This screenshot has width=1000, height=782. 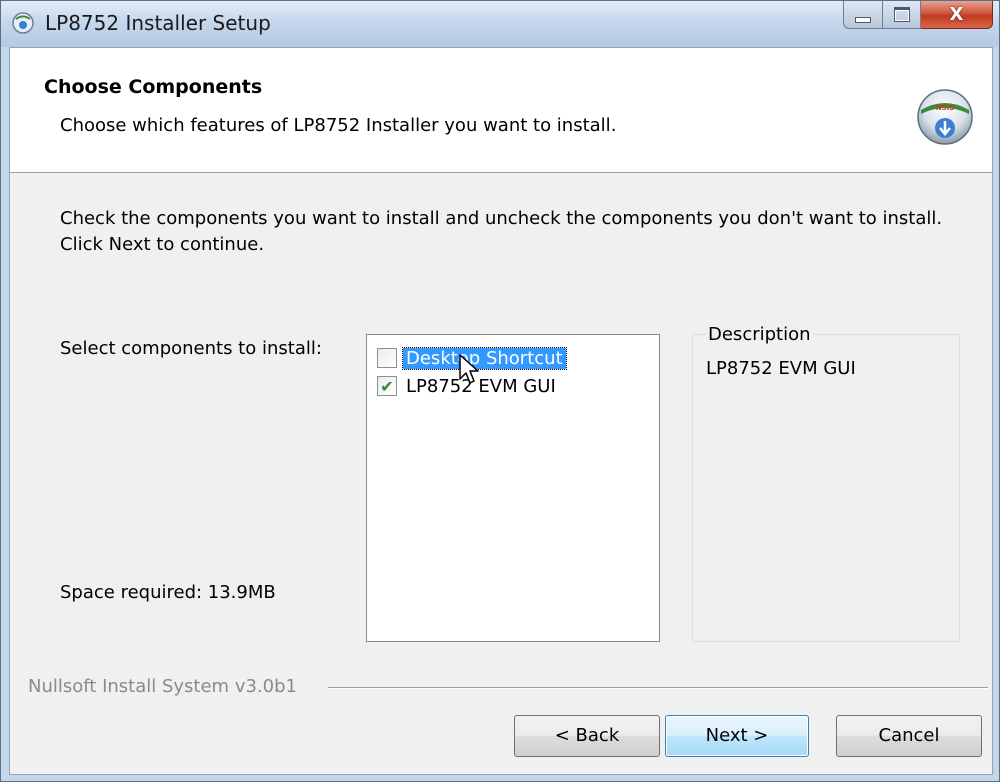 I want to click on close-icon: X, so click(x=956, y=14).